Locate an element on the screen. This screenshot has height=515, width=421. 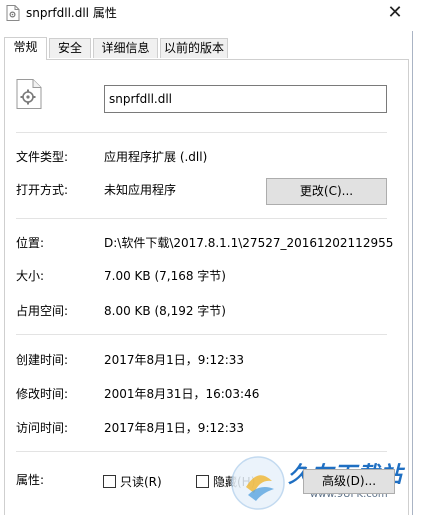
accessed-label: 访问时间: is located at coordinates (42, 428).